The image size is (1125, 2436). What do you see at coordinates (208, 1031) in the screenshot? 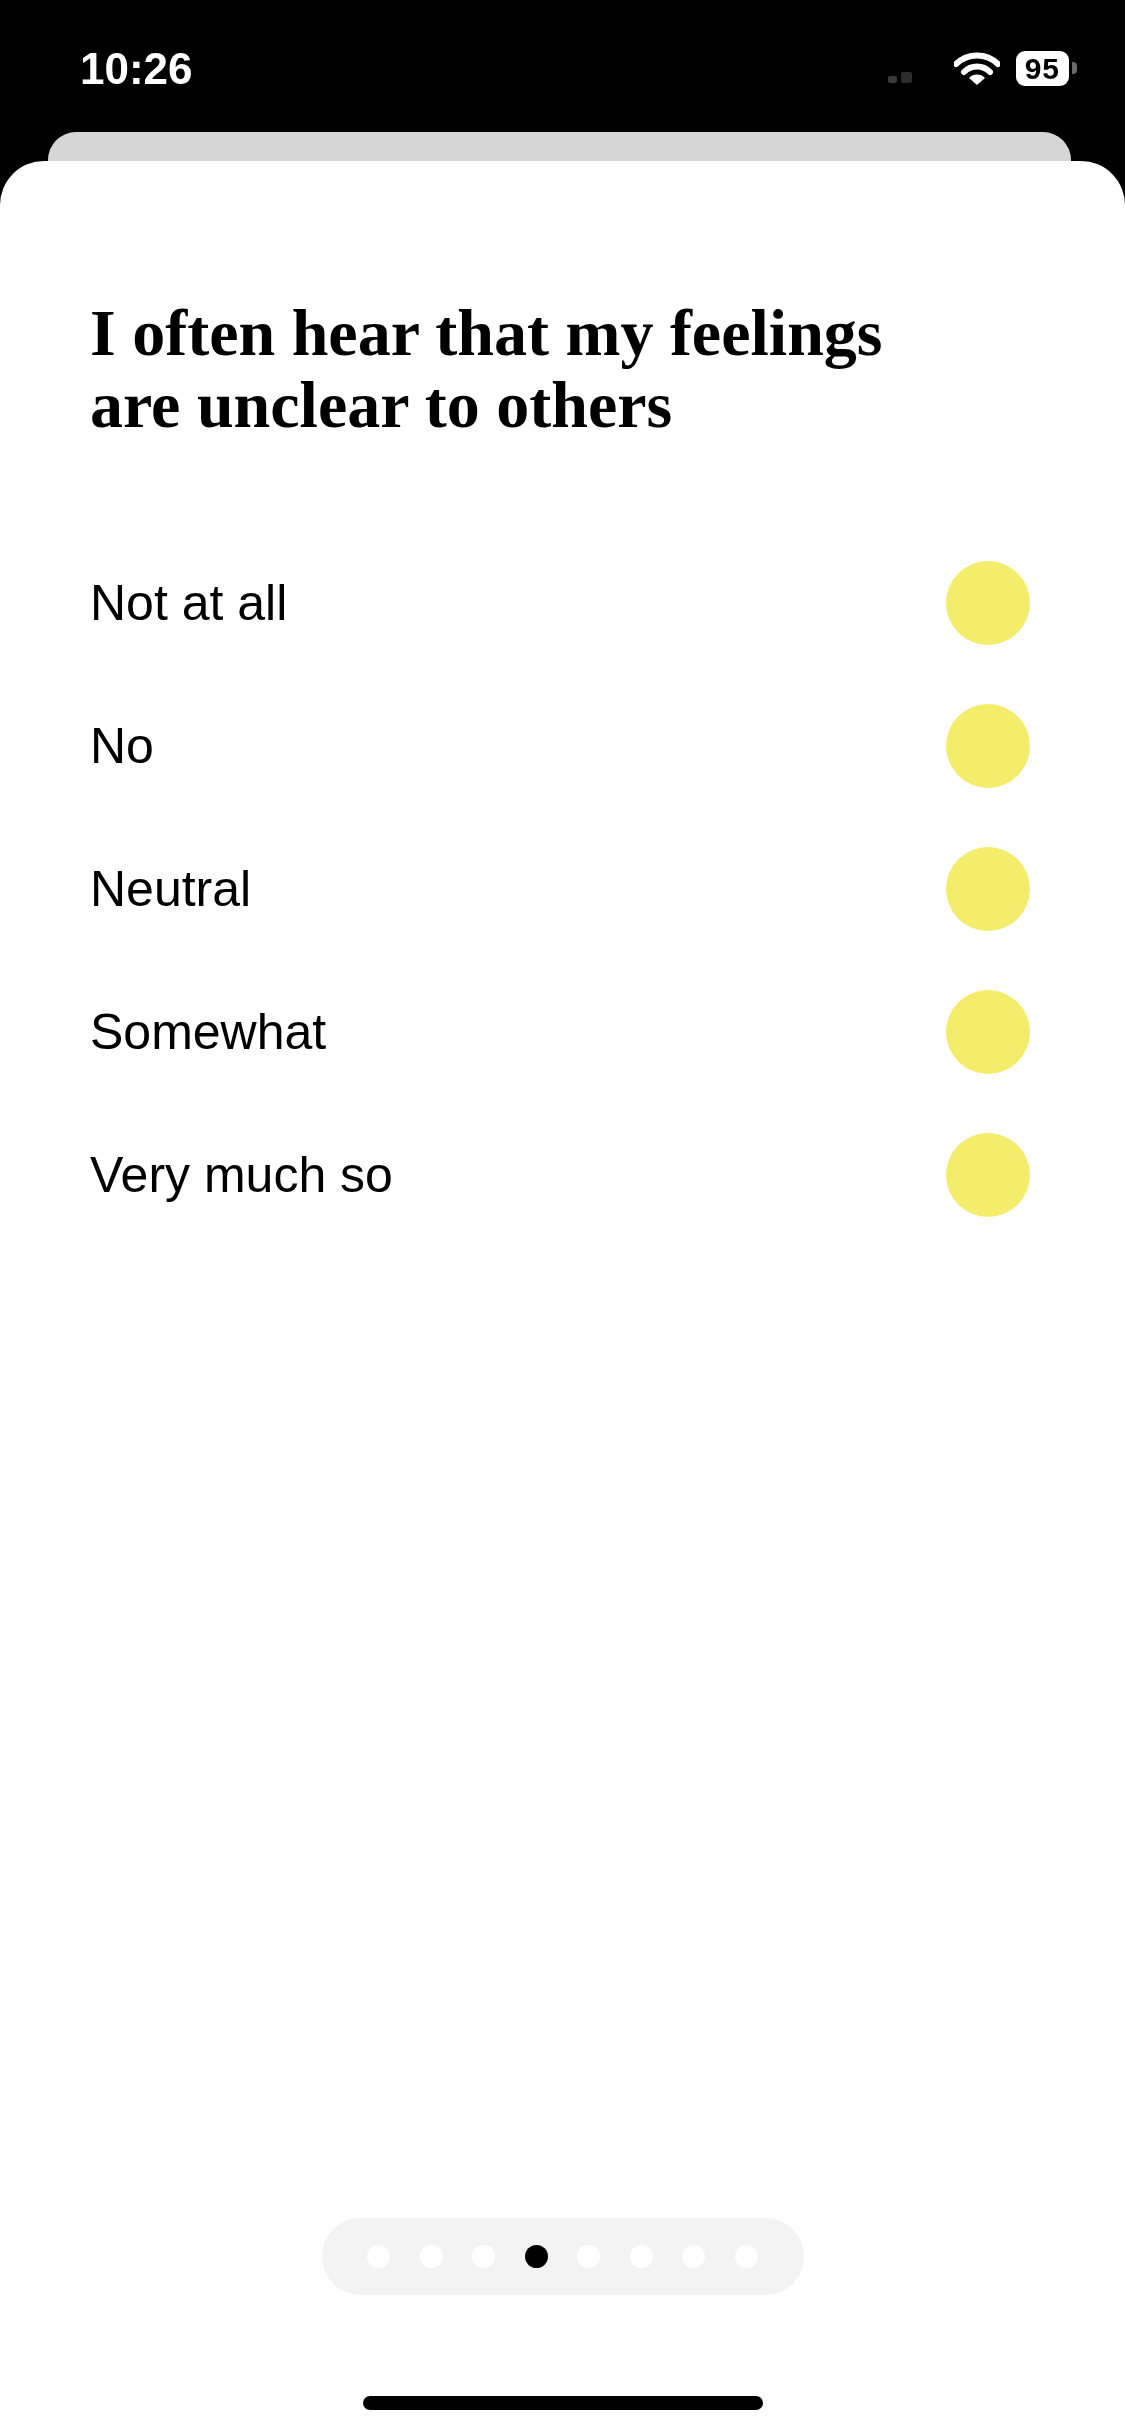
I see `option-label: Somewhat` at bounding box center [208, 1031].